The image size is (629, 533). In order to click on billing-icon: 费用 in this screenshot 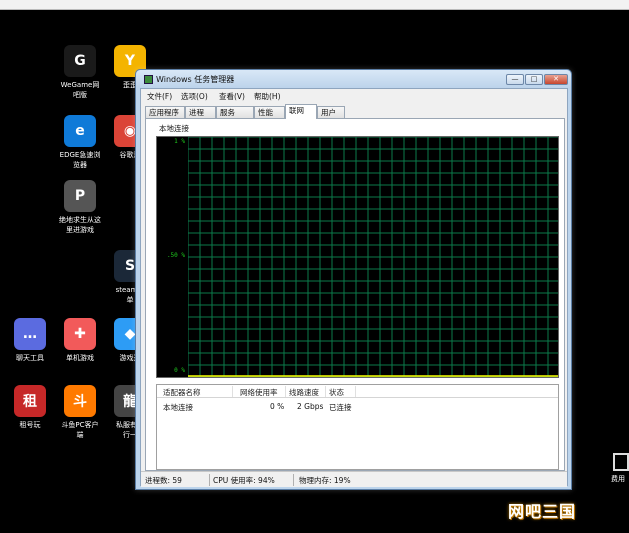, I will do `click(620, 469)`.